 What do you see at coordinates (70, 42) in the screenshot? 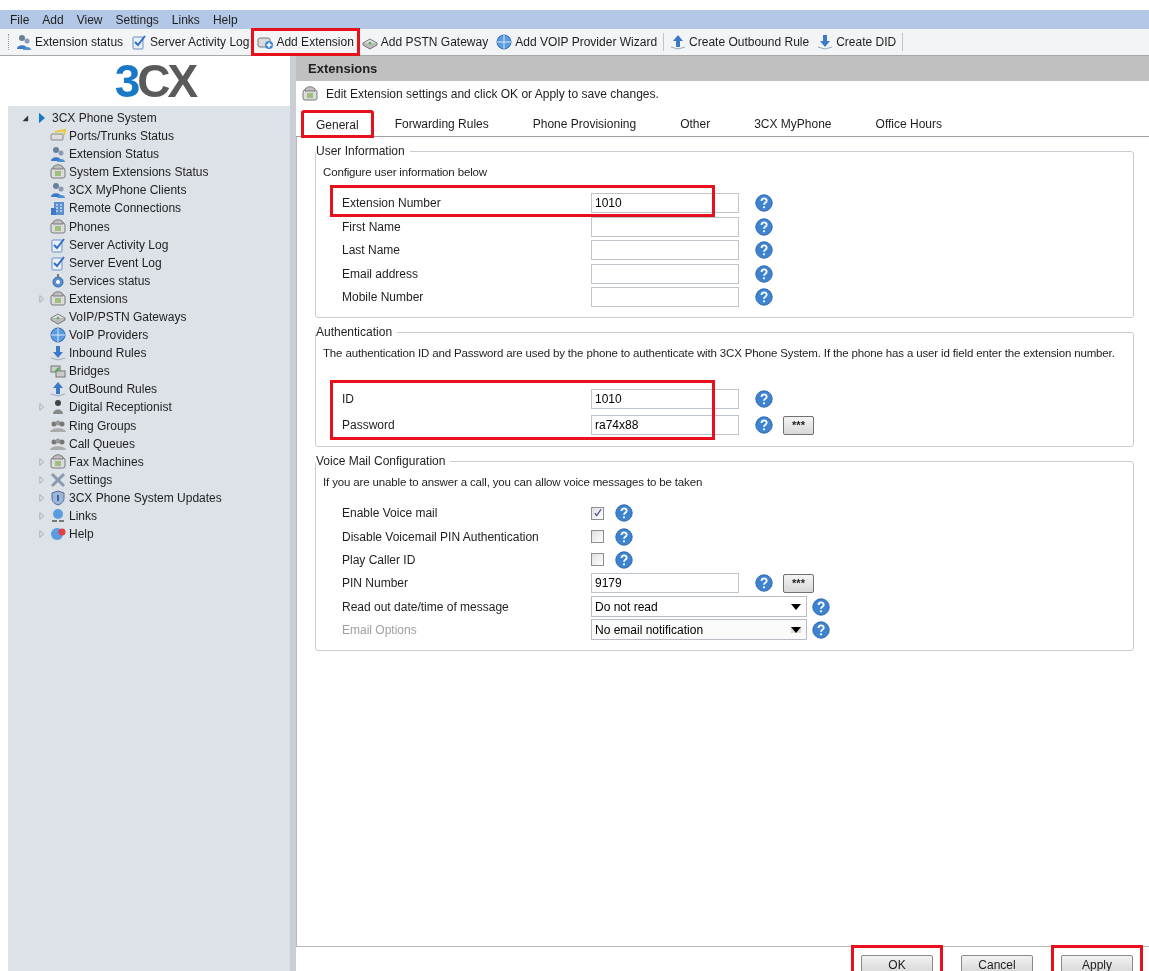
I see `toolbar-button: Extension status` at bounding box center [70, 42].